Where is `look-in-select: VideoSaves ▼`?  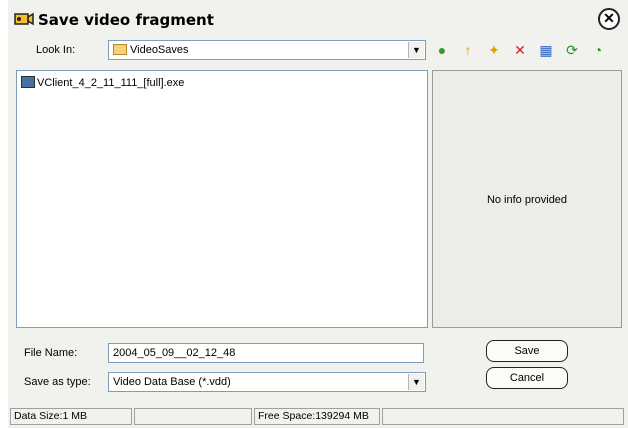
look-in-select: VideoSaves ▼ is located at coordinates (267, 50).